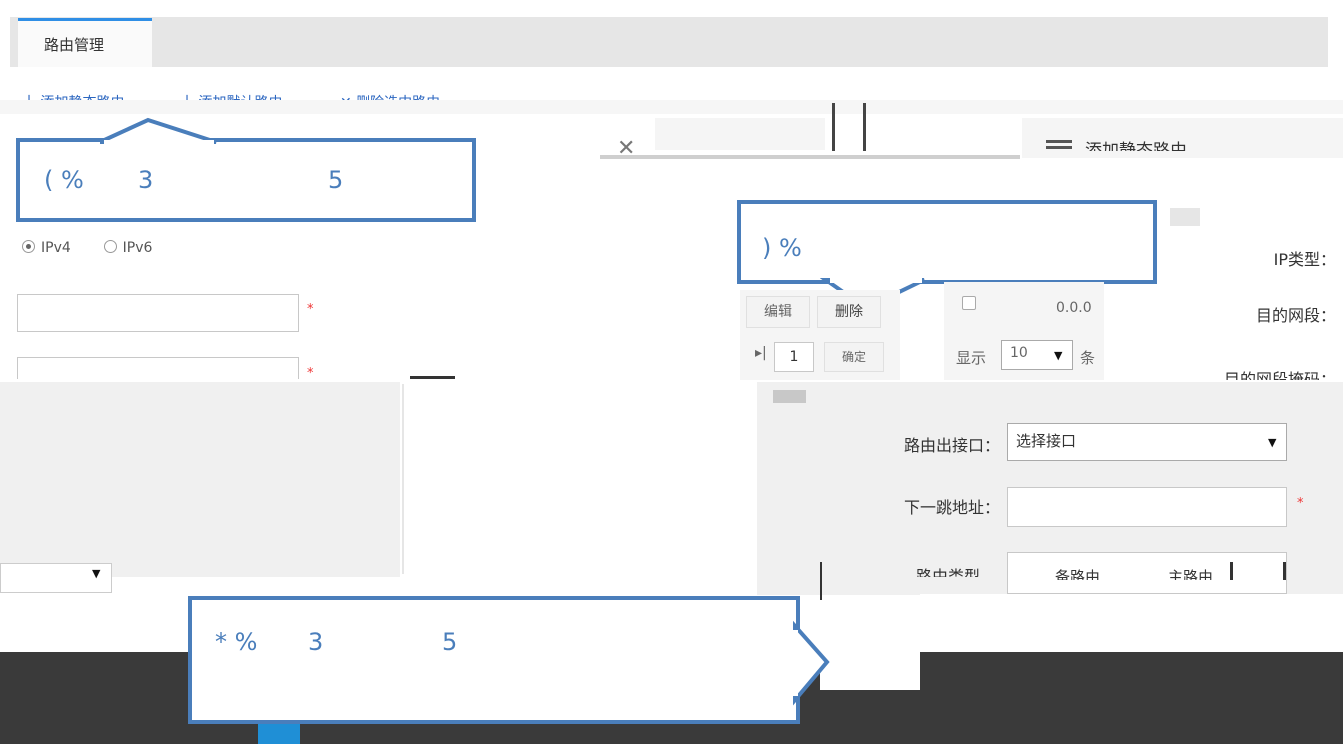 This screenshot has width=1343, height=744. What do you see at coordinates (316, 642) in the screenshot?
I see `callout-3-num1: 3` at bounding box center [316, 642].